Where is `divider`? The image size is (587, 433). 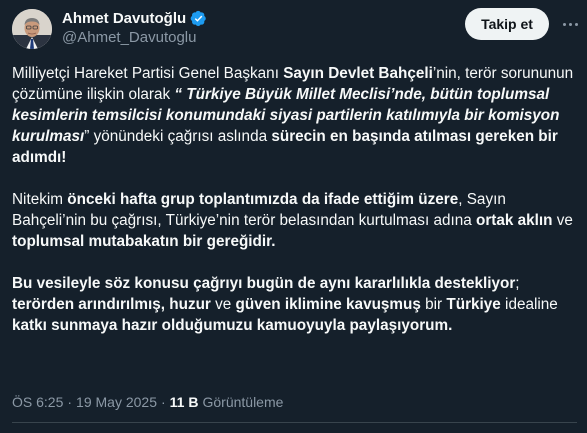
divider is located at coordinates (294, 422).